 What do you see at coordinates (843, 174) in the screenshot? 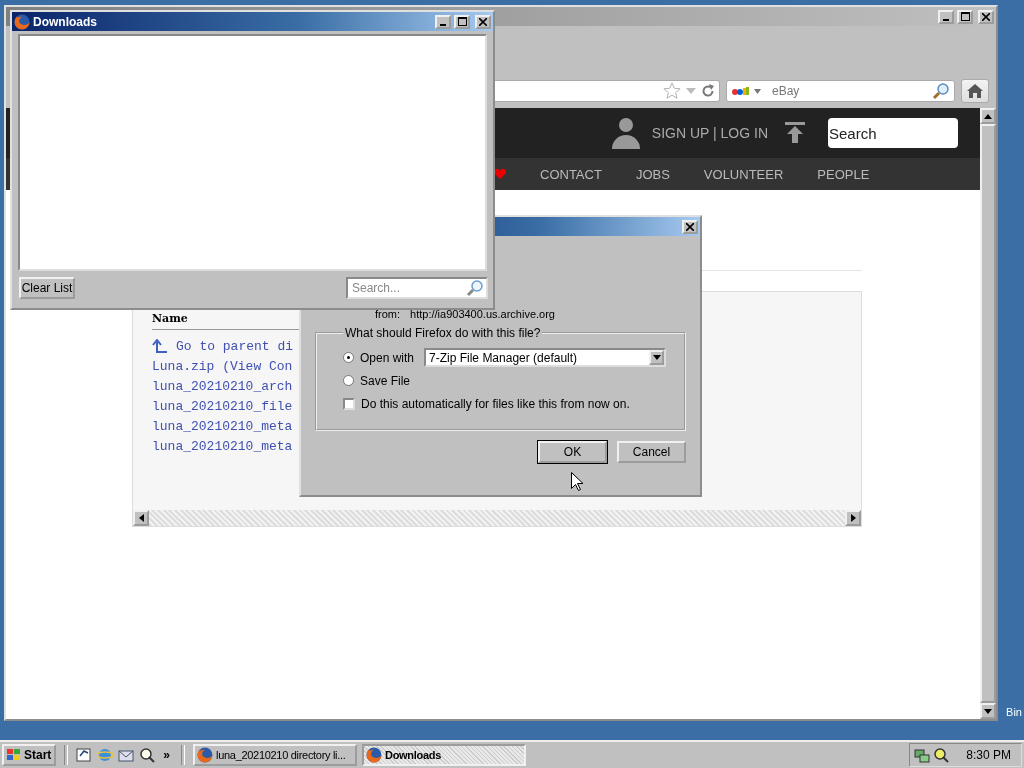
I see `nav-link: PEOPLE` at bounding box center [843, 174].